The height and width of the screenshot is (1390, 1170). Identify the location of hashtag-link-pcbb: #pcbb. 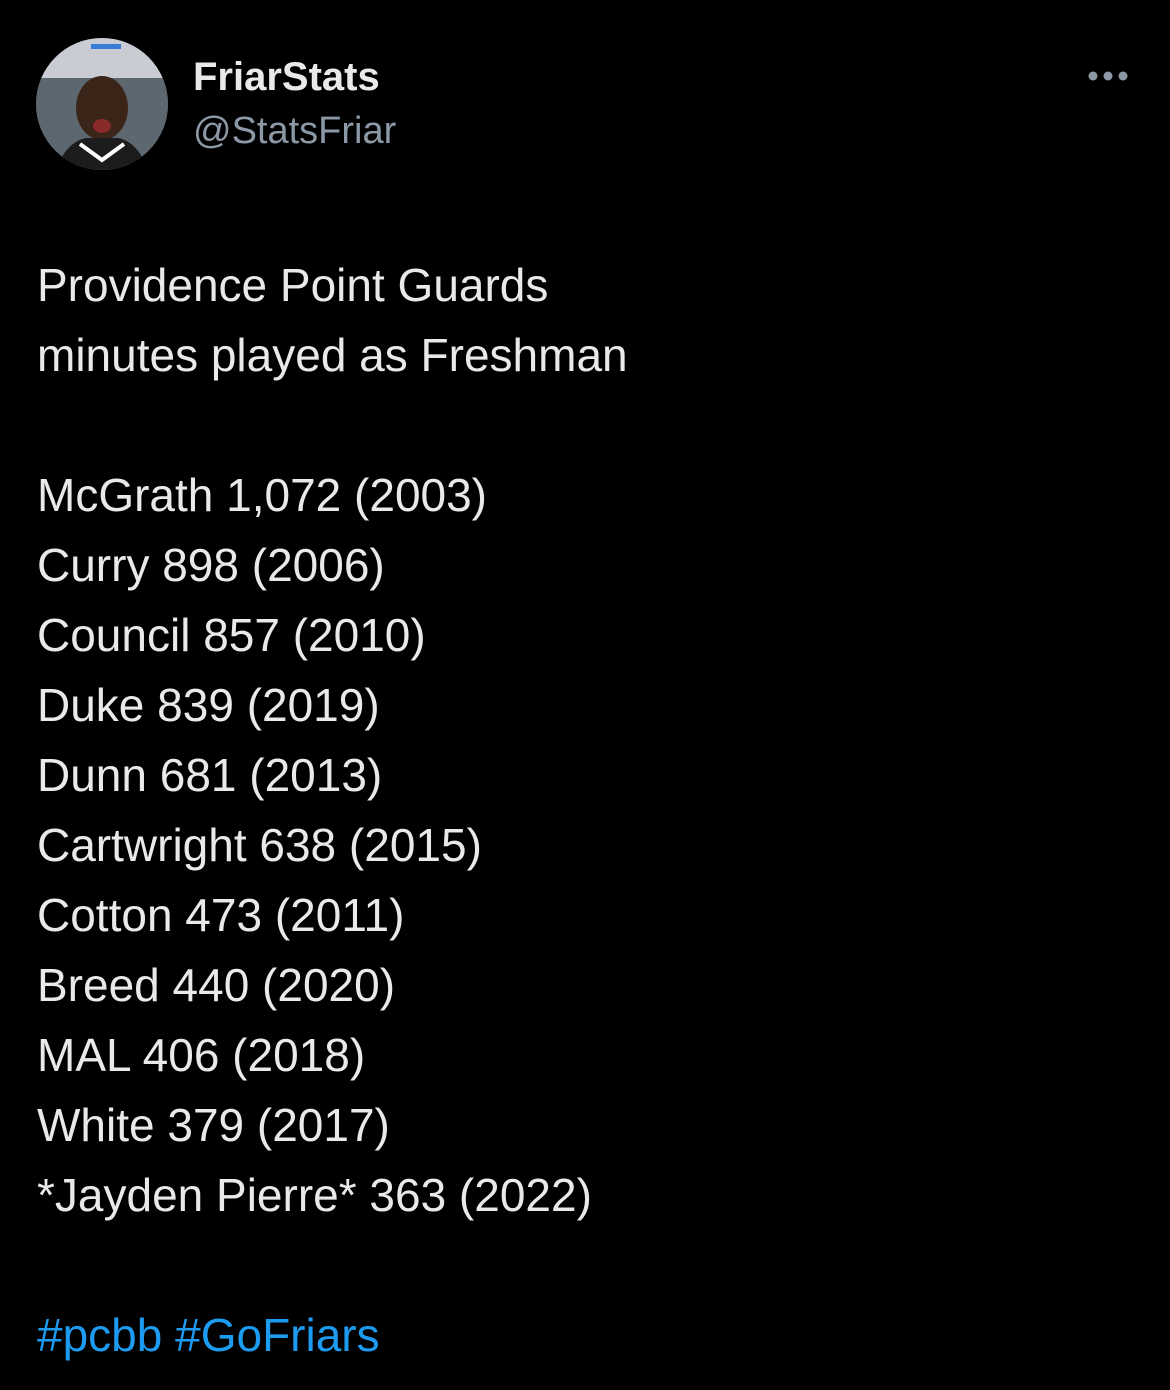
(99, 1335).